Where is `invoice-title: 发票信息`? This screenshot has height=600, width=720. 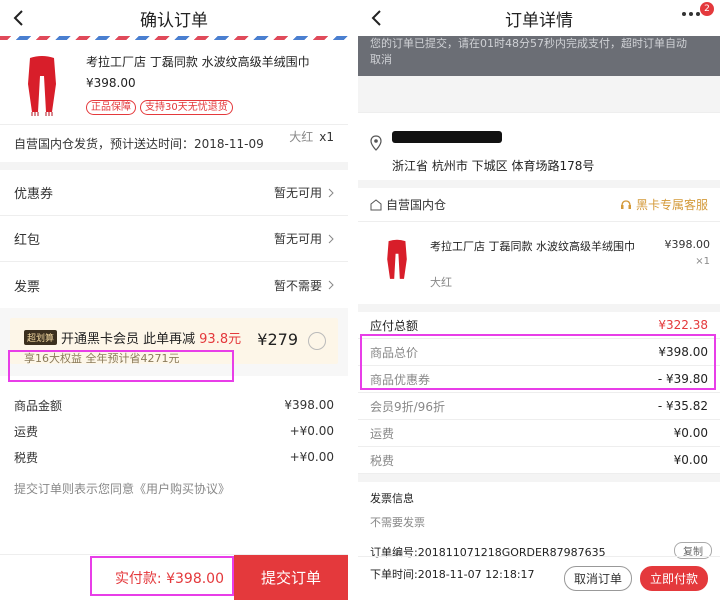
invoice-title: 发票信息 is located at coordinates (392, 498).